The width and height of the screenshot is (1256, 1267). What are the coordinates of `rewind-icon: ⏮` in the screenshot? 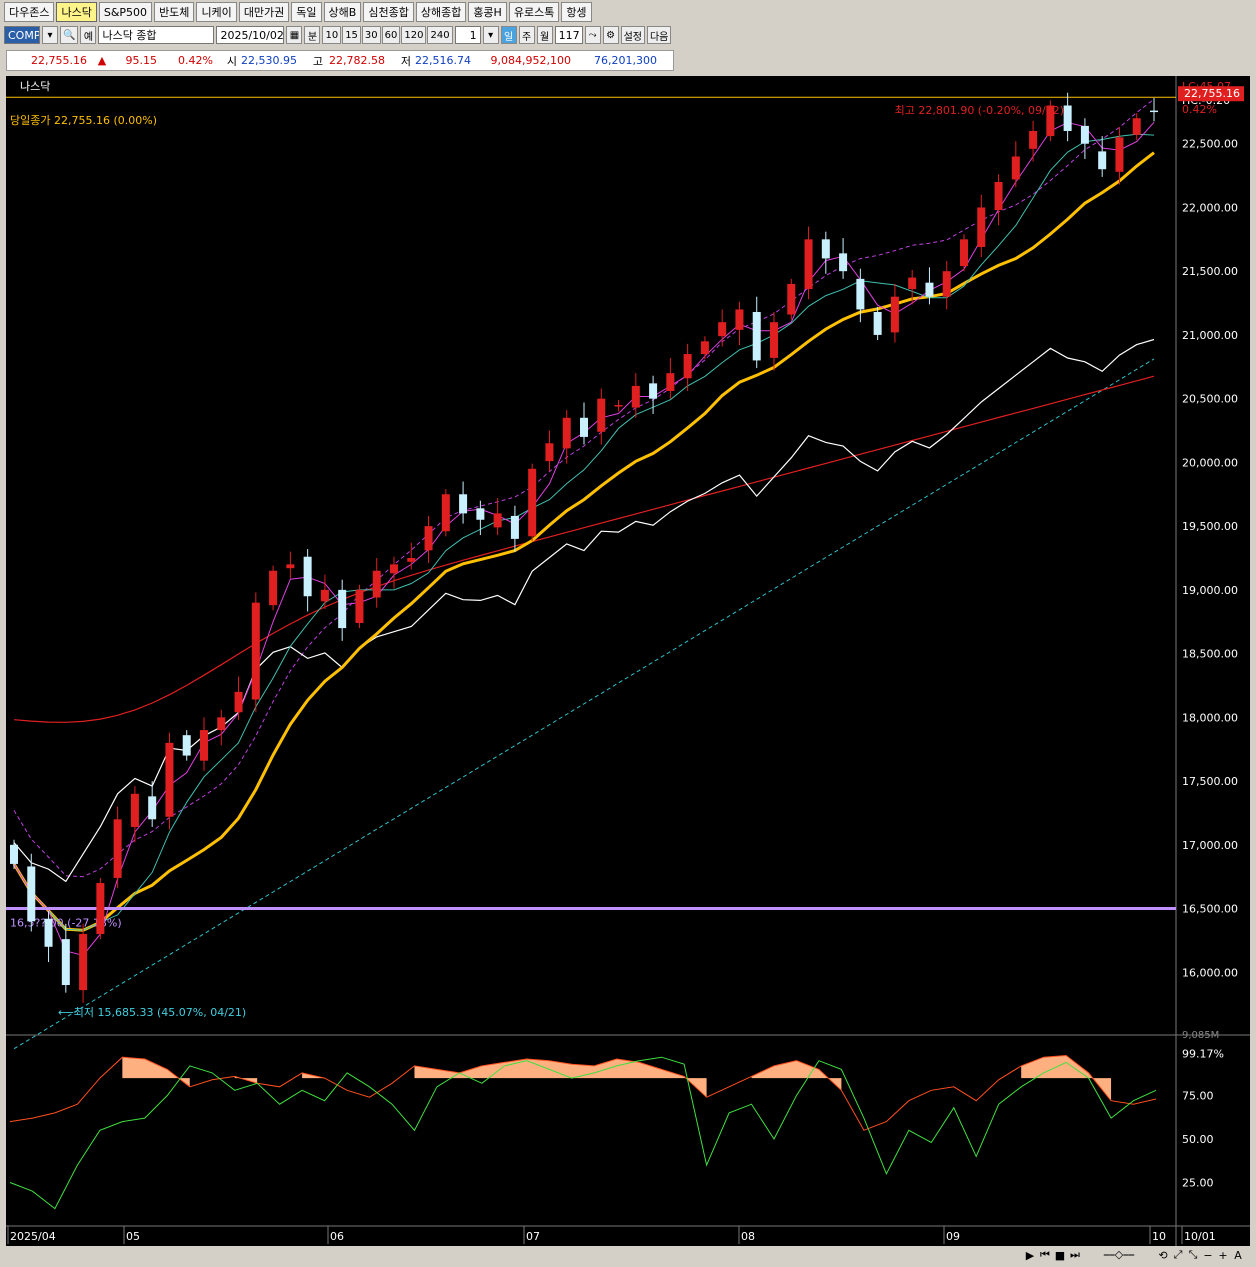 It's located at (1045, 1255).